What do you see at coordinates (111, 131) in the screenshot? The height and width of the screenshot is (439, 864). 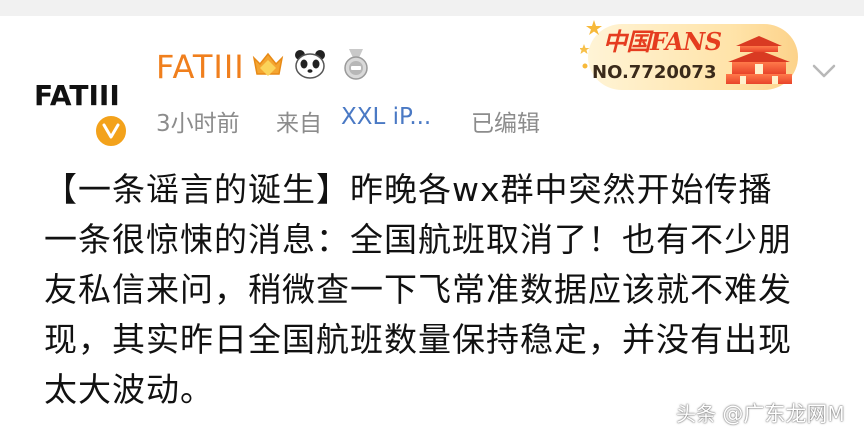 I see `verified-icon` at bounding box center [111, 131].